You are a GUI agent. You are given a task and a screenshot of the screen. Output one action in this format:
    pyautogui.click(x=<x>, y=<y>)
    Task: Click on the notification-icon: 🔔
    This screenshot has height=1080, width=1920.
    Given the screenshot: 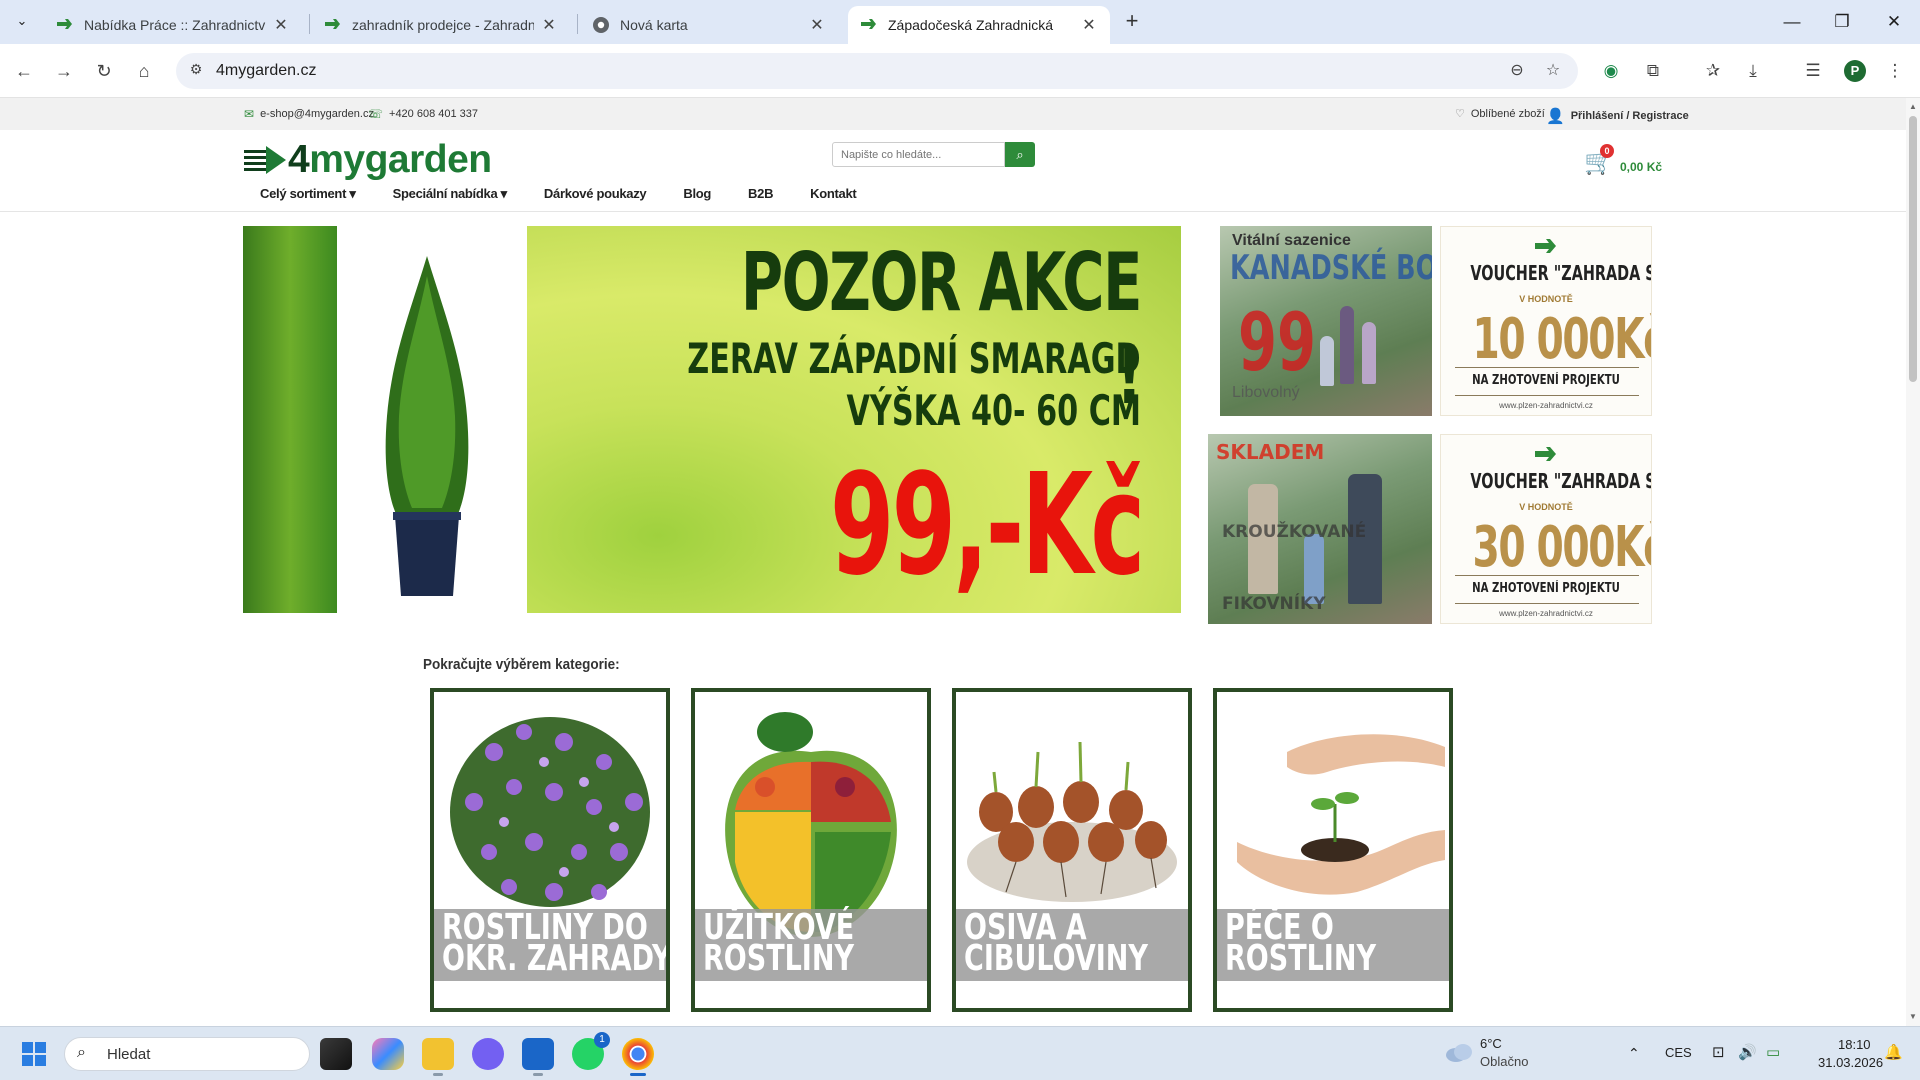 What is the action you would take?
    pyautogui.click(x=1893, y=1052)
    